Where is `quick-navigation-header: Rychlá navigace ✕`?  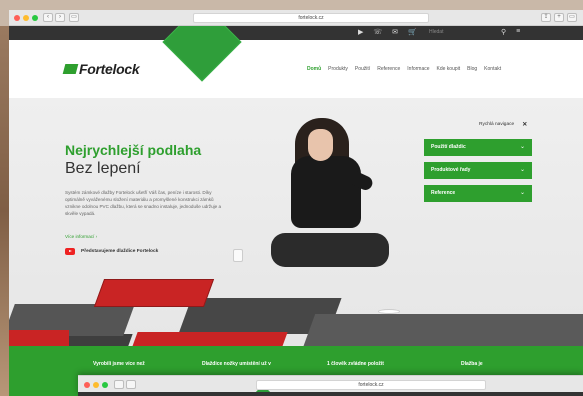
quick-navigation-header: Rychlá navigace ✕ is located at coordinates (503, 124).